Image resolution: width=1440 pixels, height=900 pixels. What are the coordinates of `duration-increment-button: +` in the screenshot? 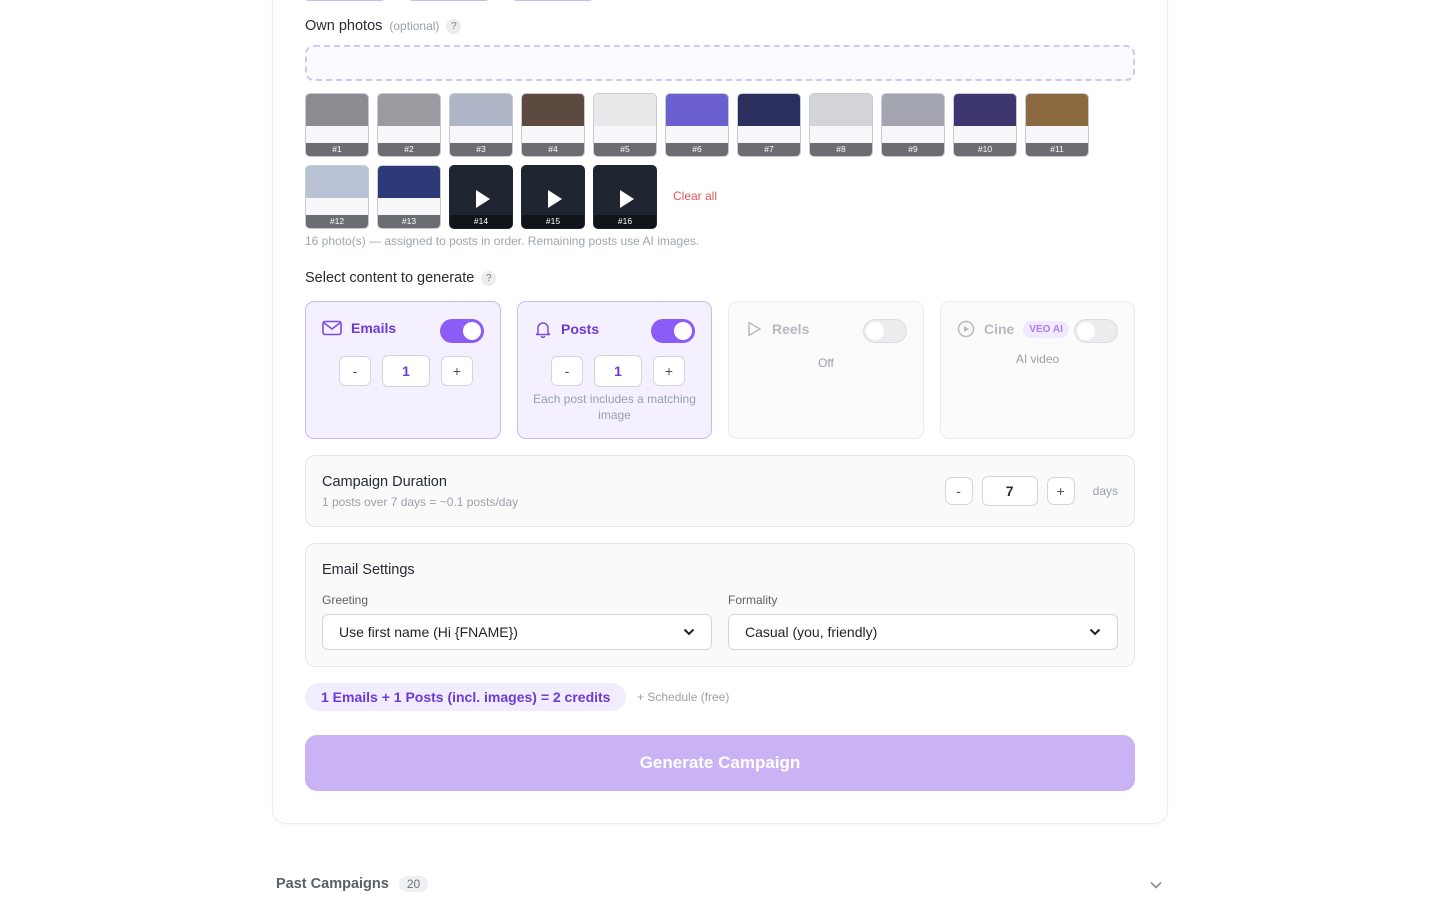 It's located at (1060, 491).